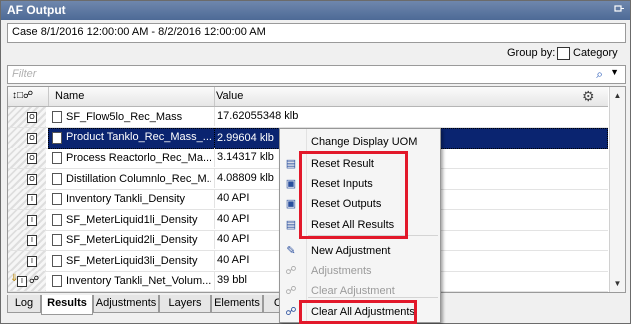  Describe the element at coordinates (132, 219) in the screenshot. I see `row-name: SF_MeterLiquid1li_Density` at that location.